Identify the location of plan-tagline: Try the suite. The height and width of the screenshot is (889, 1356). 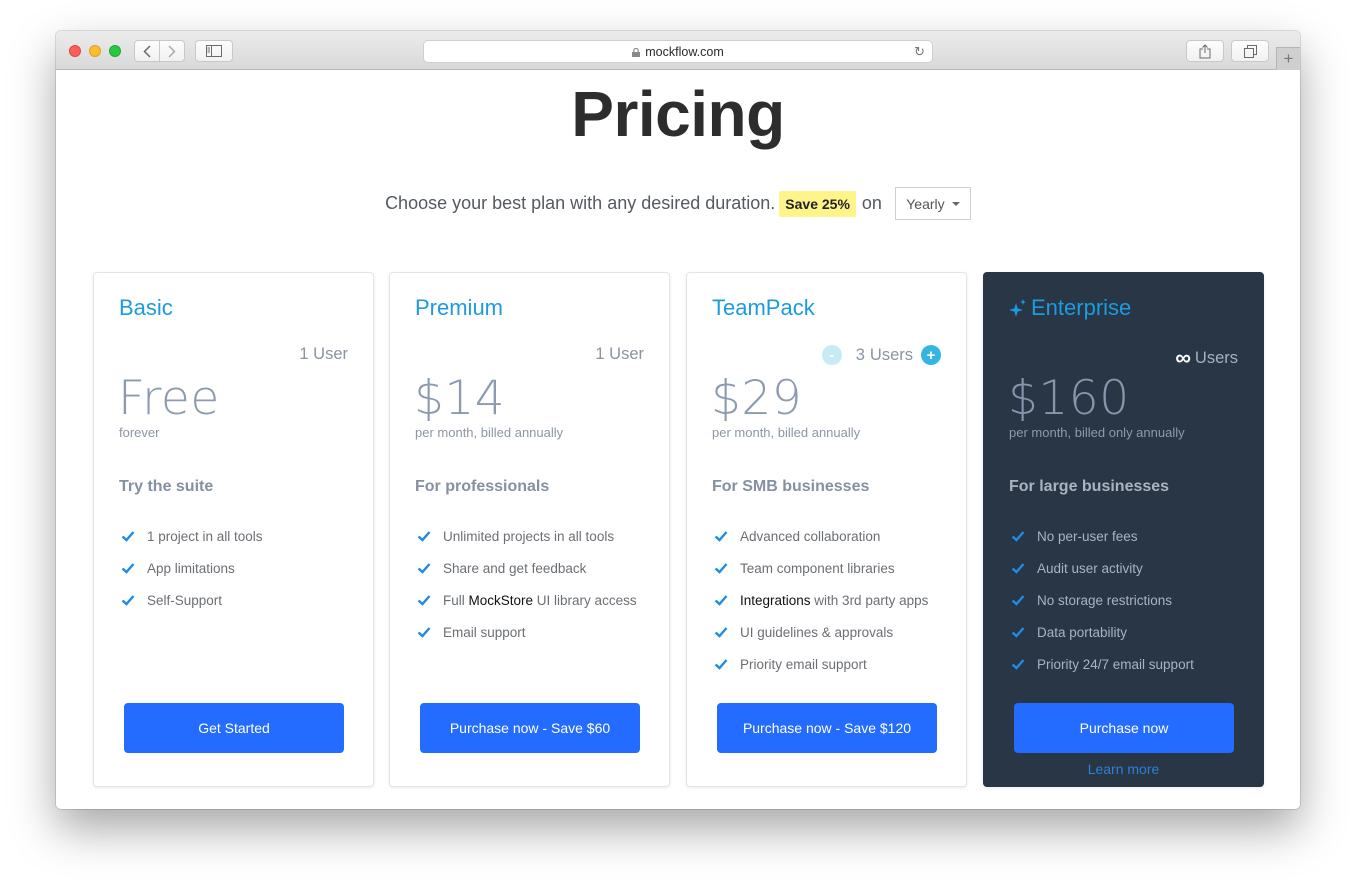
(166, 486).